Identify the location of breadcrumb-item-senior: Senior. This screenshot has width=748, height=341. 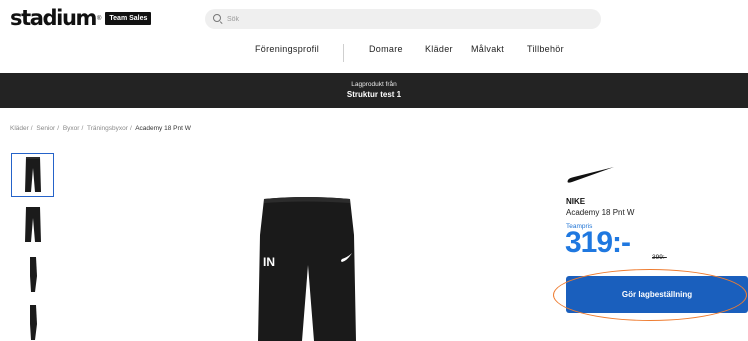
(45, 128).